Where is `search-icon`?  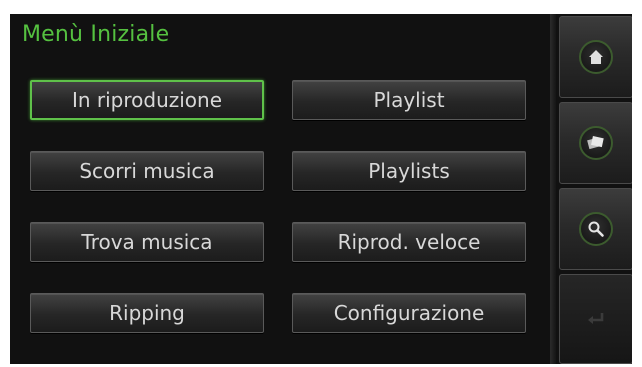 search-icon is located at coordinates (596, 229).